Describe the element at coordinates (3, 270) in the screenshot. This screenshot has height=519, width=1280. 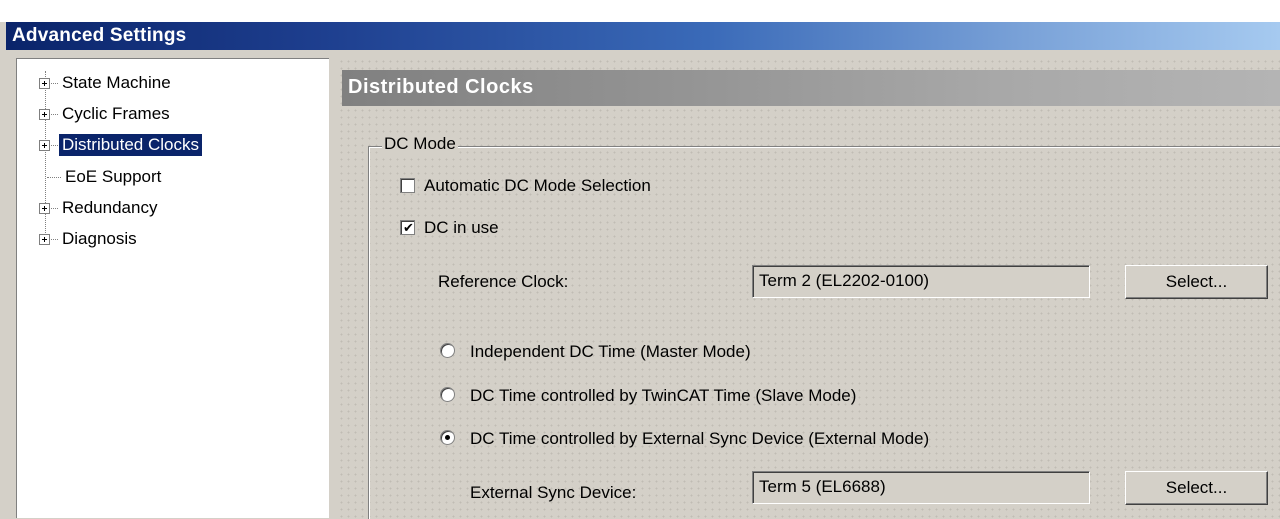
I see `window-edge` at that location.